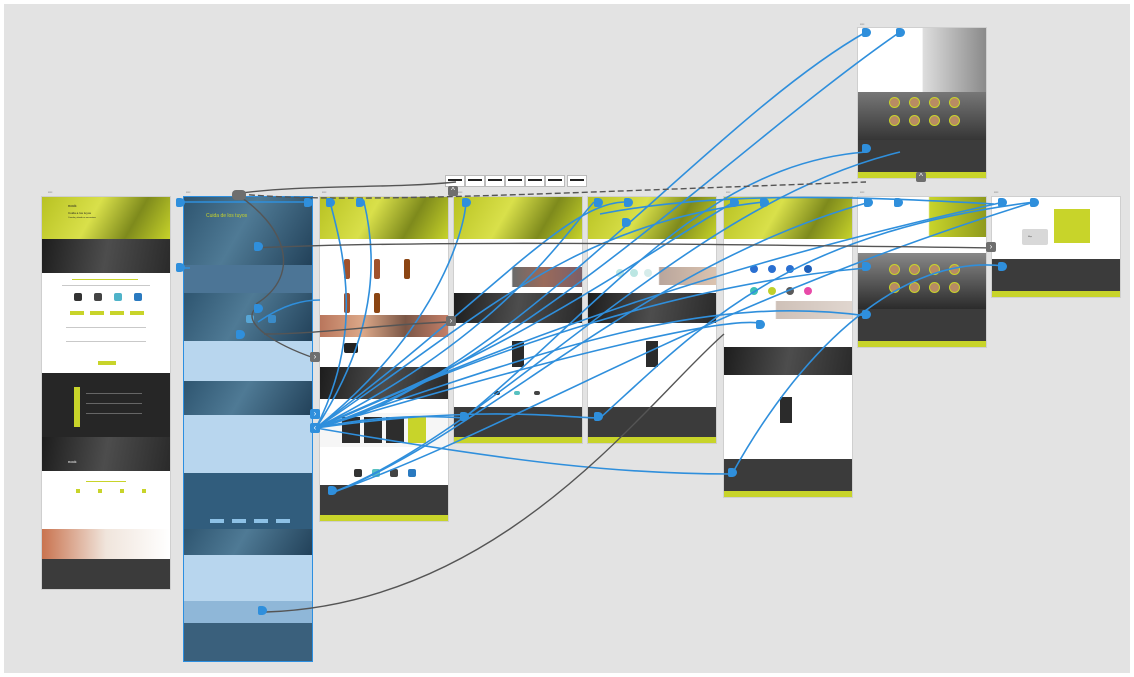 Image resolution: width=1134 pixels, height=677 pixels. I want to click on chevron-left-icon: ‹, so click(315, 428).